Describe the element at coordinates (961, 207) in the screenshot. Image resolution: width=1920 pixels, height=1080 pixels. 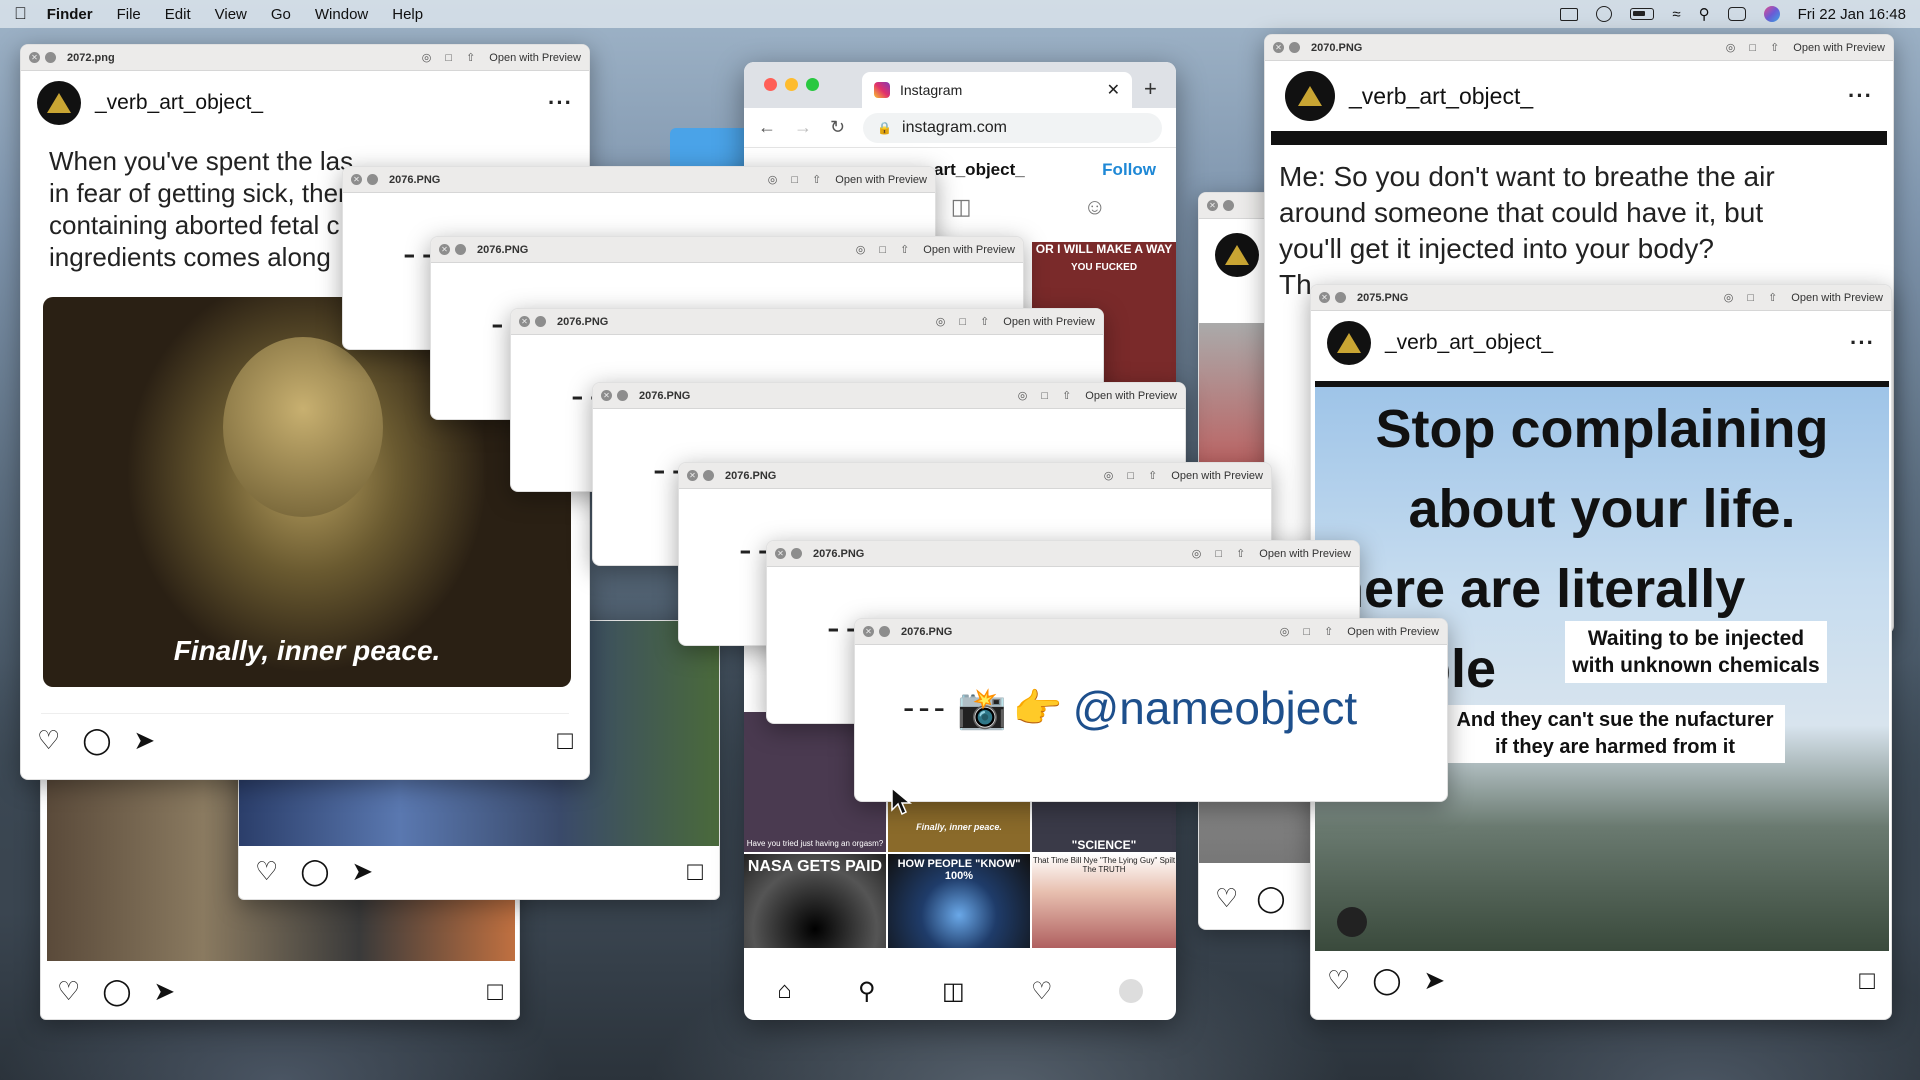
I see `reels-tab-icon: ◫` at that location.